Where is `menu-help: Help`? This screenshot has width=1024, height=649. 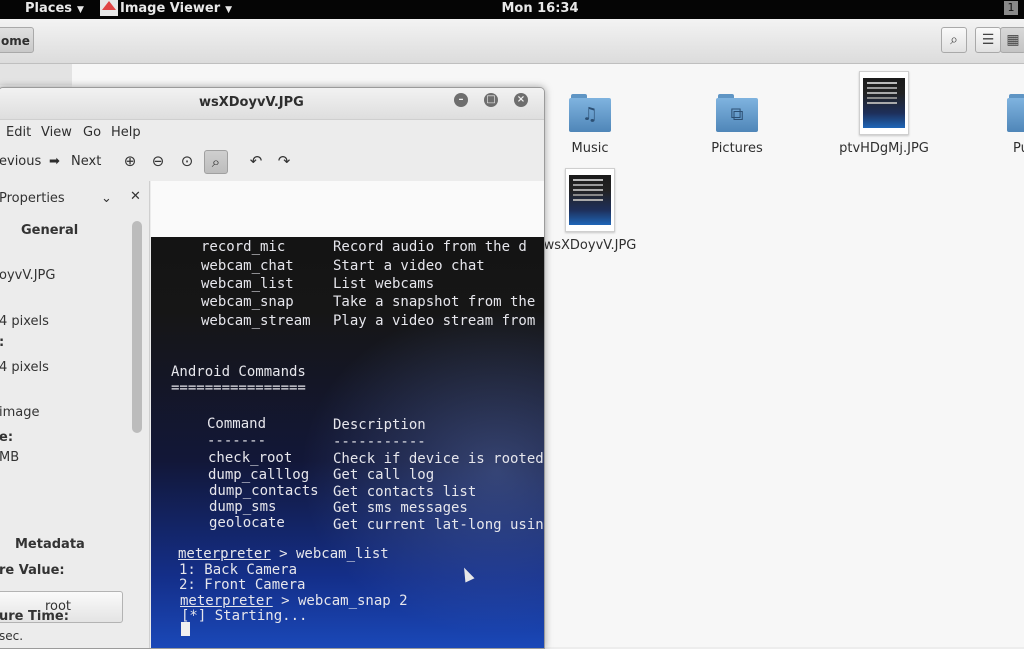
menu-help: Help is located at coordinates (126, 132).